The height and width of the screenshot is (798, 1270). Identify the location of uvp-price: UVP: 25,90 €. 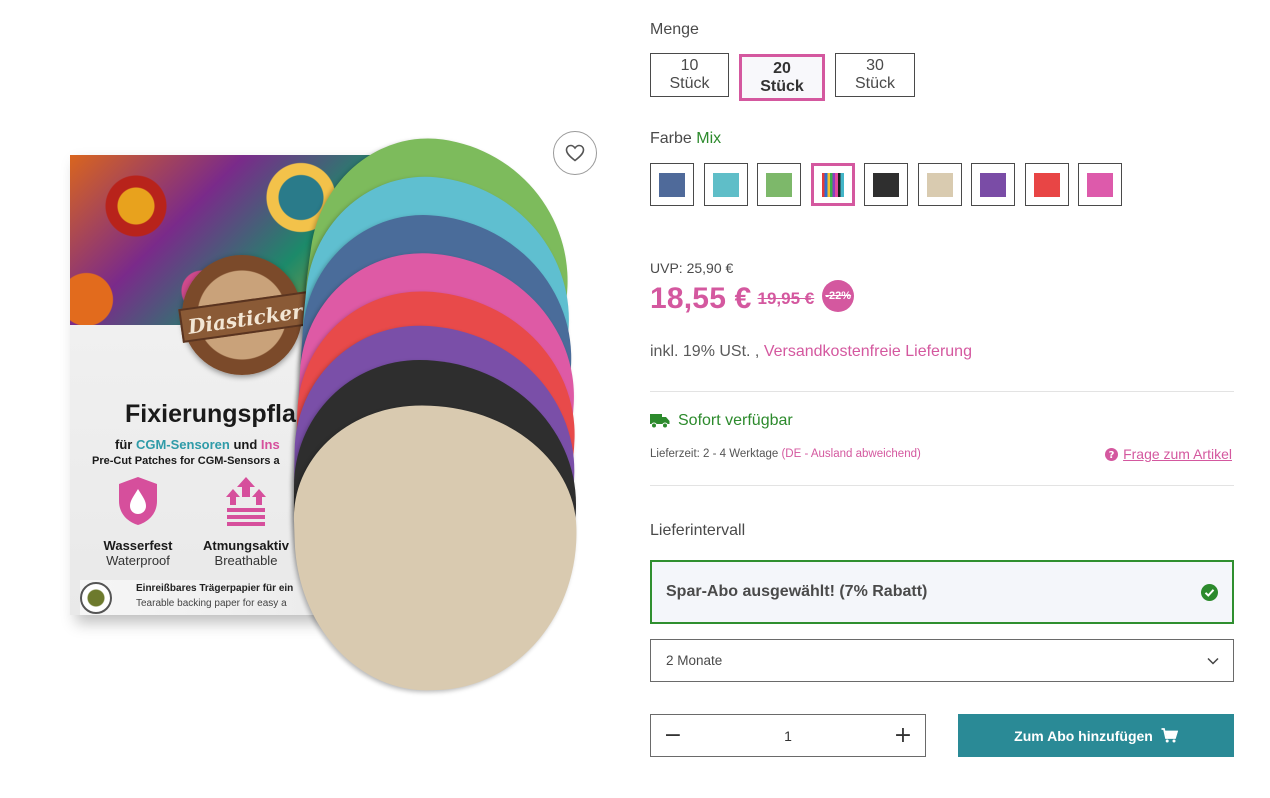
(692, 268).